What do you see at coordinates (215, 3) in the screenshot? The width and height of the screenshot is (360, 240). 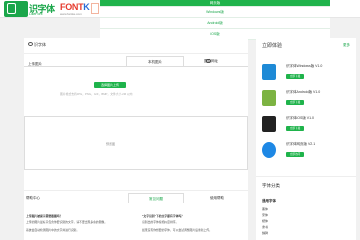 I see `dropdown-item-web: 网页版` at bounding box center [215, 3].